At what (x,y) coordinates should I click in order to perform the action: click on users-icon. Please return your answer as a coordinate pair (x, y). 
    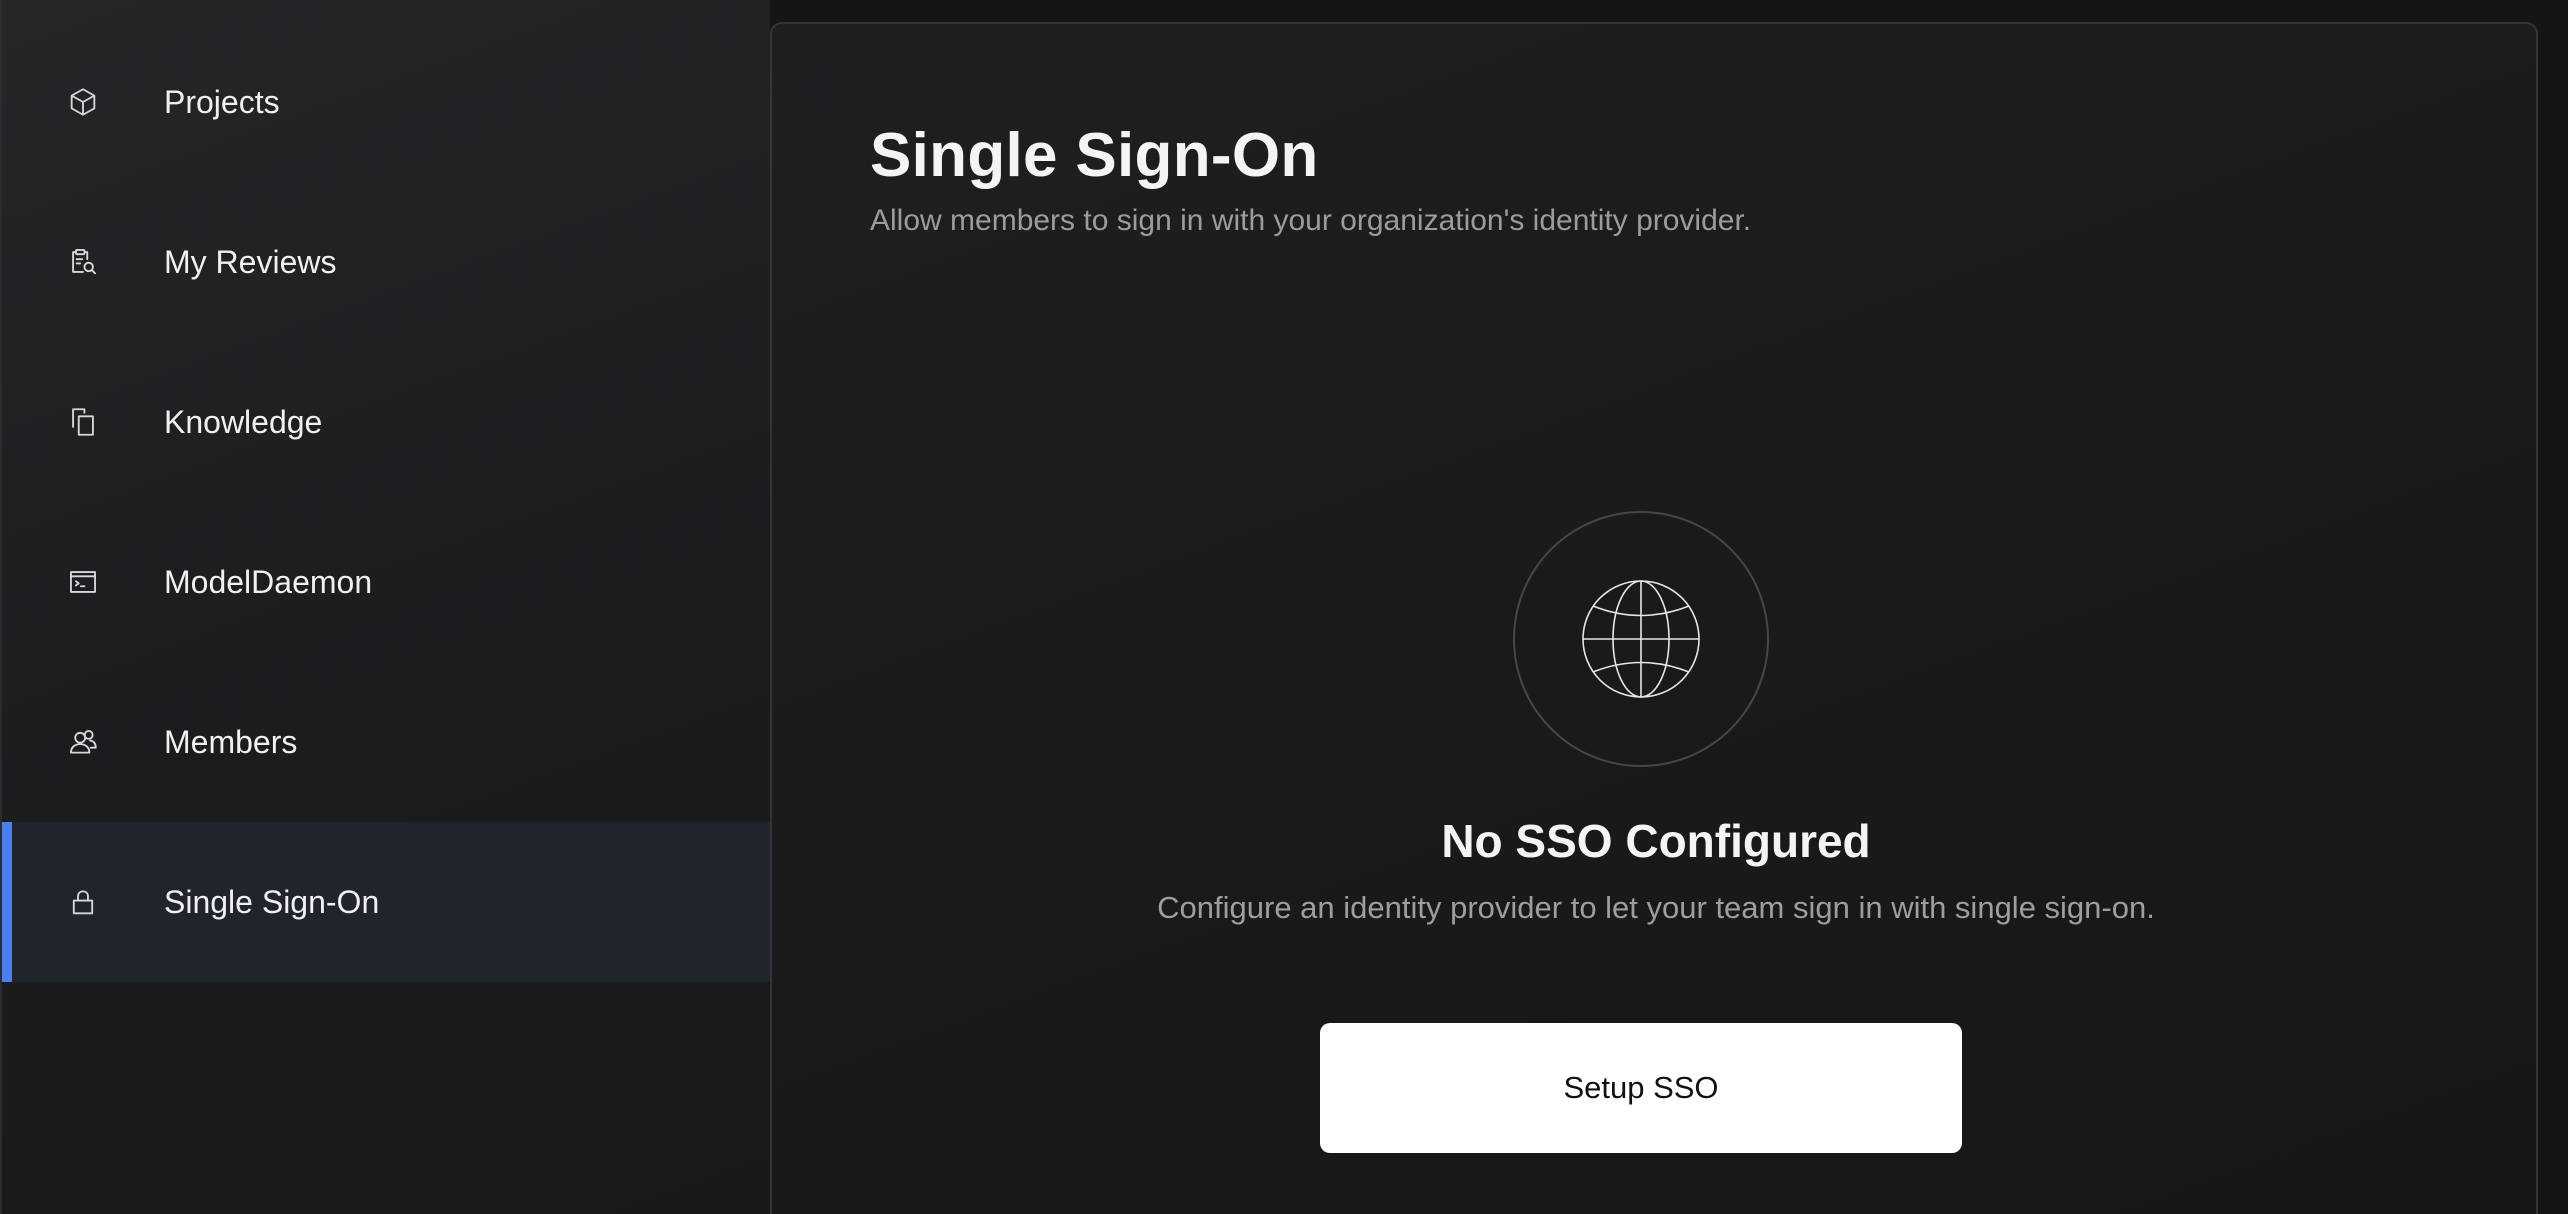
    Looking at the image, I should click on (83, 742).